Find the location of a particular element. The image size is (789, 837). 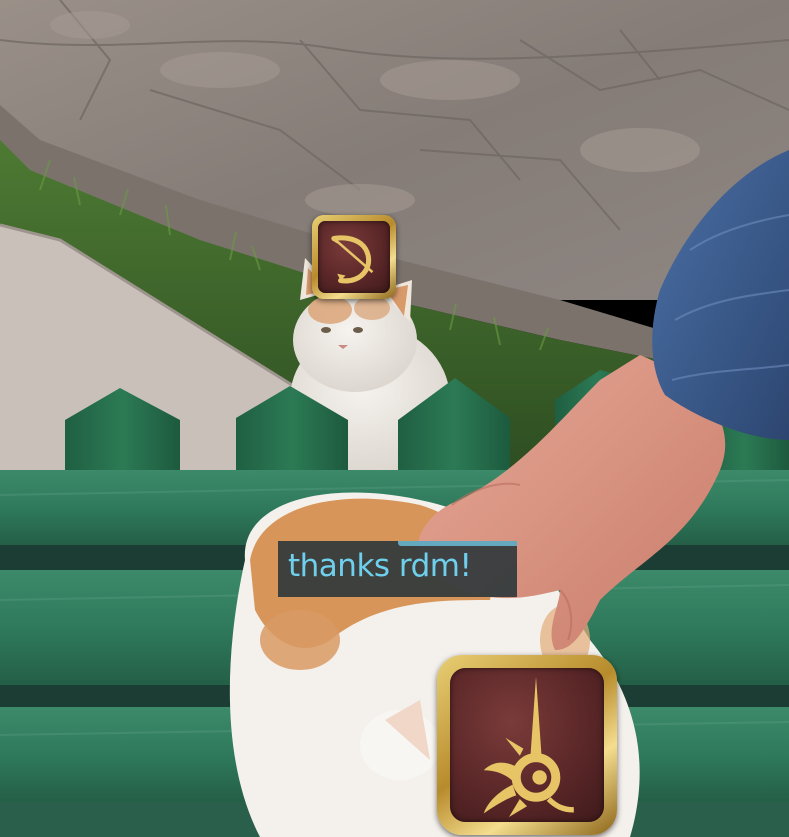

red-mage-job-icon is located at coordinates (527, 745).